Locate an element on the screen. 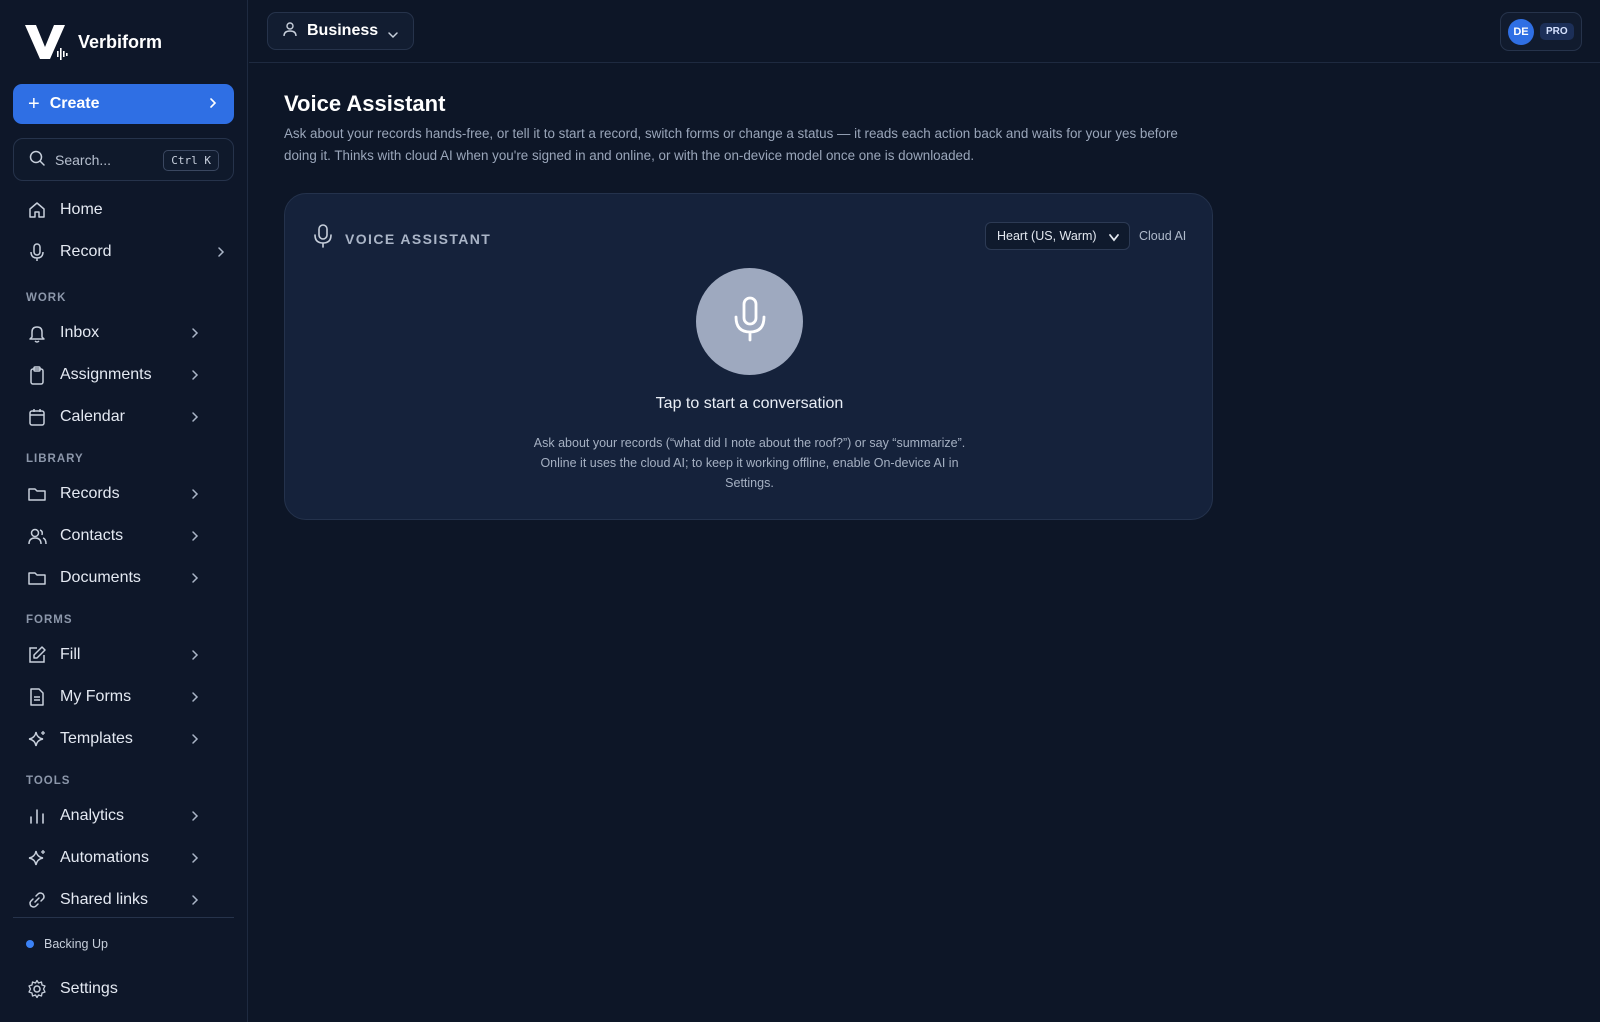 This screenshot has height=1022, width=1600. sidebar-item-my-forms: My Forms is located at coordinates (126, 697).